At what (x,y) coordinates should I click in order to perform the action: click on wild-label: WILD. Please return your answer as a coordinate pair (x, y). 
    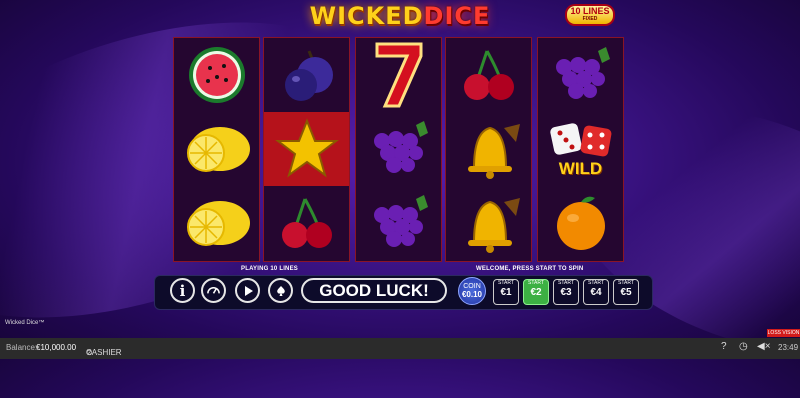
    Looking at the image, I should click on (580, 168).